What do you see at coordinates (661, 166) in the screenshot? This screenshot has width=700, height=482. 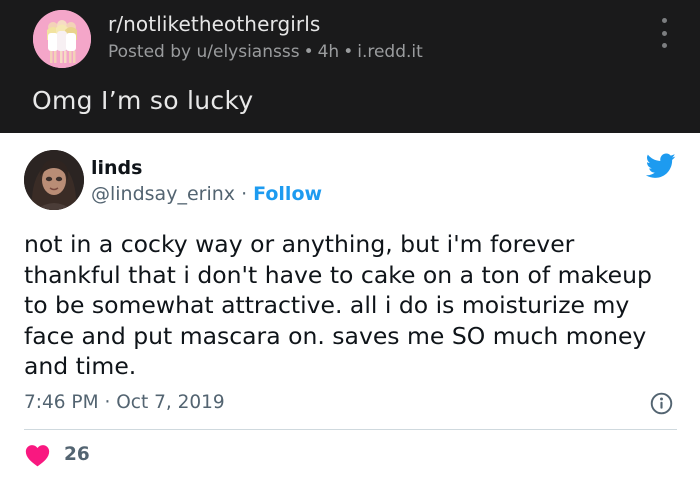 I see `twitter-bird-icon` at bounding box center [661, 166].